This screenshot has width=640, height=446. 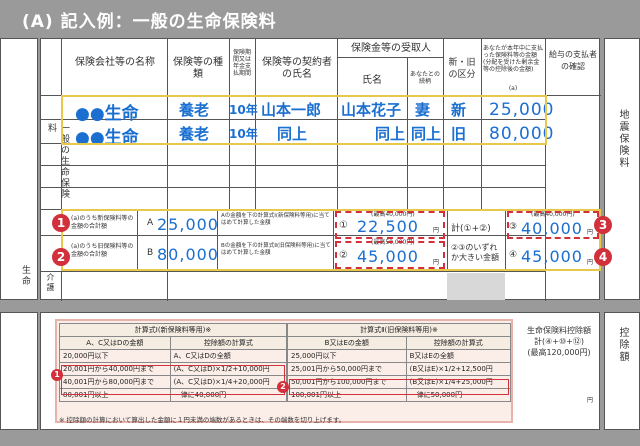 I want to click on page-title: (A) 記入例：一般の生命保険料, so click(x=149, y=22).